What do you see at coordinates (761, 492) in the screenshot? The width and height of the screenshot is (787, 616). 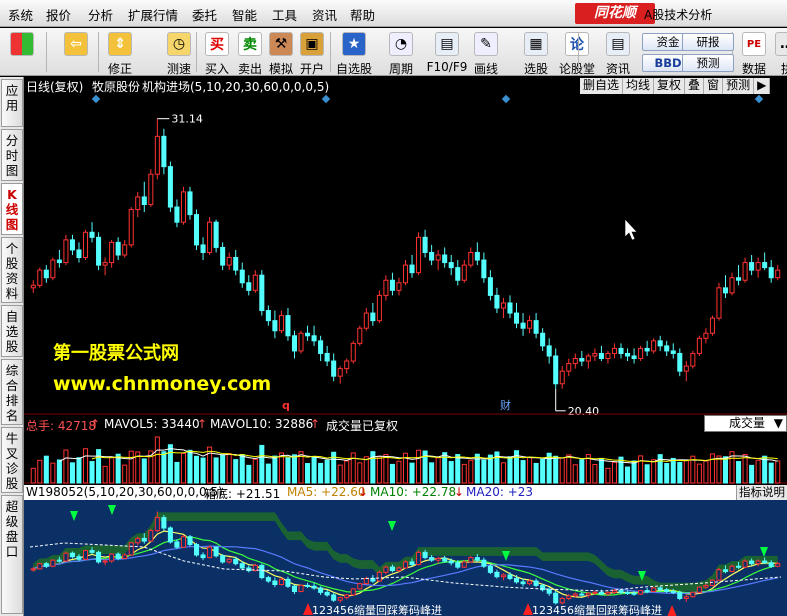 I see `indicator-explain-button: 指标说明` at bounding box center [761, 492].